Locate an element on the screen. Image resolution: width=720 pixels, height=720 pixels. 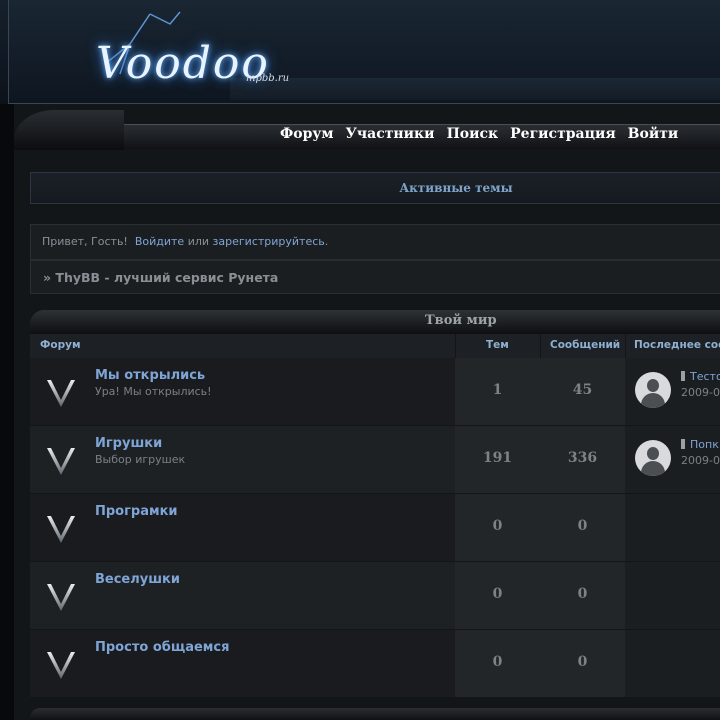
main-nav: Форум Участники Поиск Регистрация Войти is located at coordinates (479, 134).